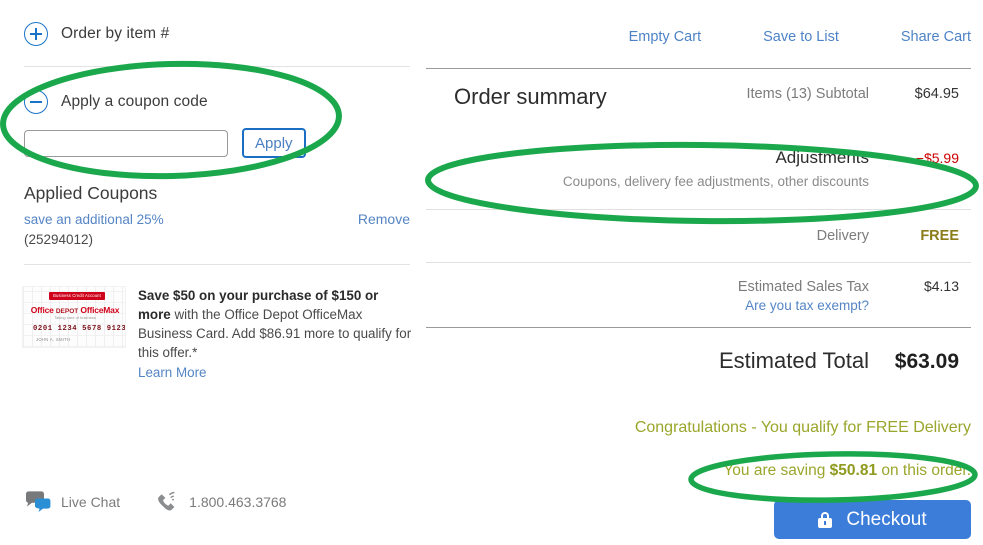 This screenshot has height=545, width=983. I want to click on savings-message: You are saving $50.81 on this order., so click(704, 471).